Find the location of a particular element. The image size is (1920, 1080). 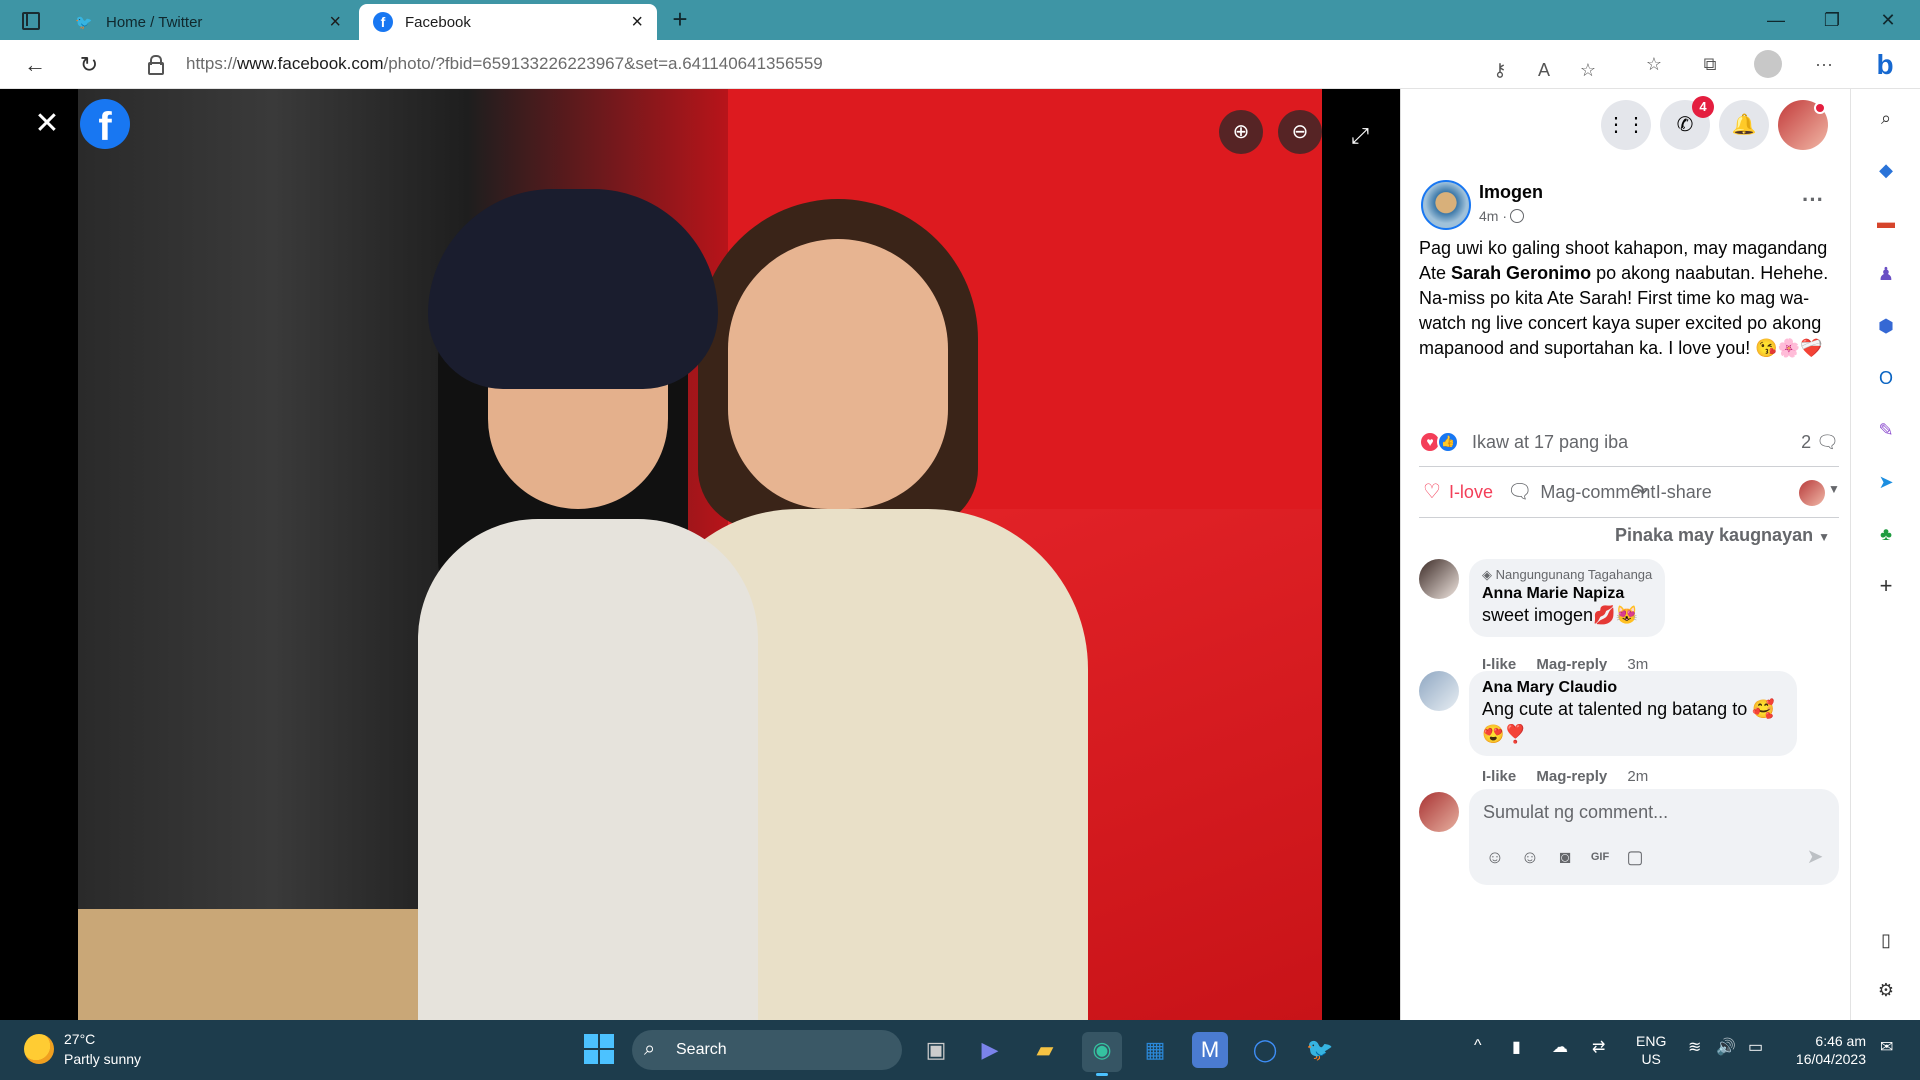

weather-icon is located at coordinates (39, 1049).